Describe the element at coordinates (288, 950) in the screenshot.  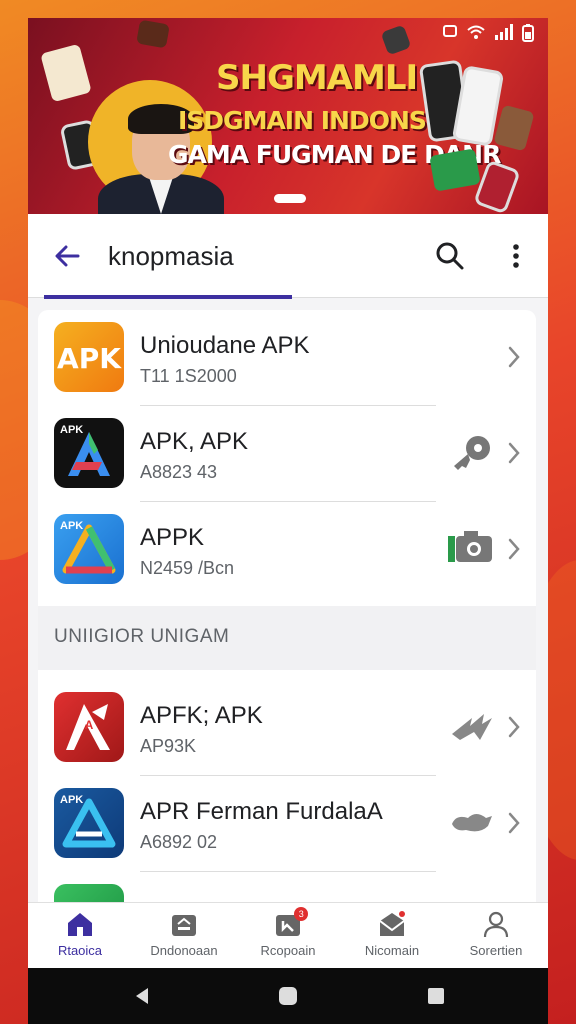
I see `nav-label: Rcopoain` at that location.